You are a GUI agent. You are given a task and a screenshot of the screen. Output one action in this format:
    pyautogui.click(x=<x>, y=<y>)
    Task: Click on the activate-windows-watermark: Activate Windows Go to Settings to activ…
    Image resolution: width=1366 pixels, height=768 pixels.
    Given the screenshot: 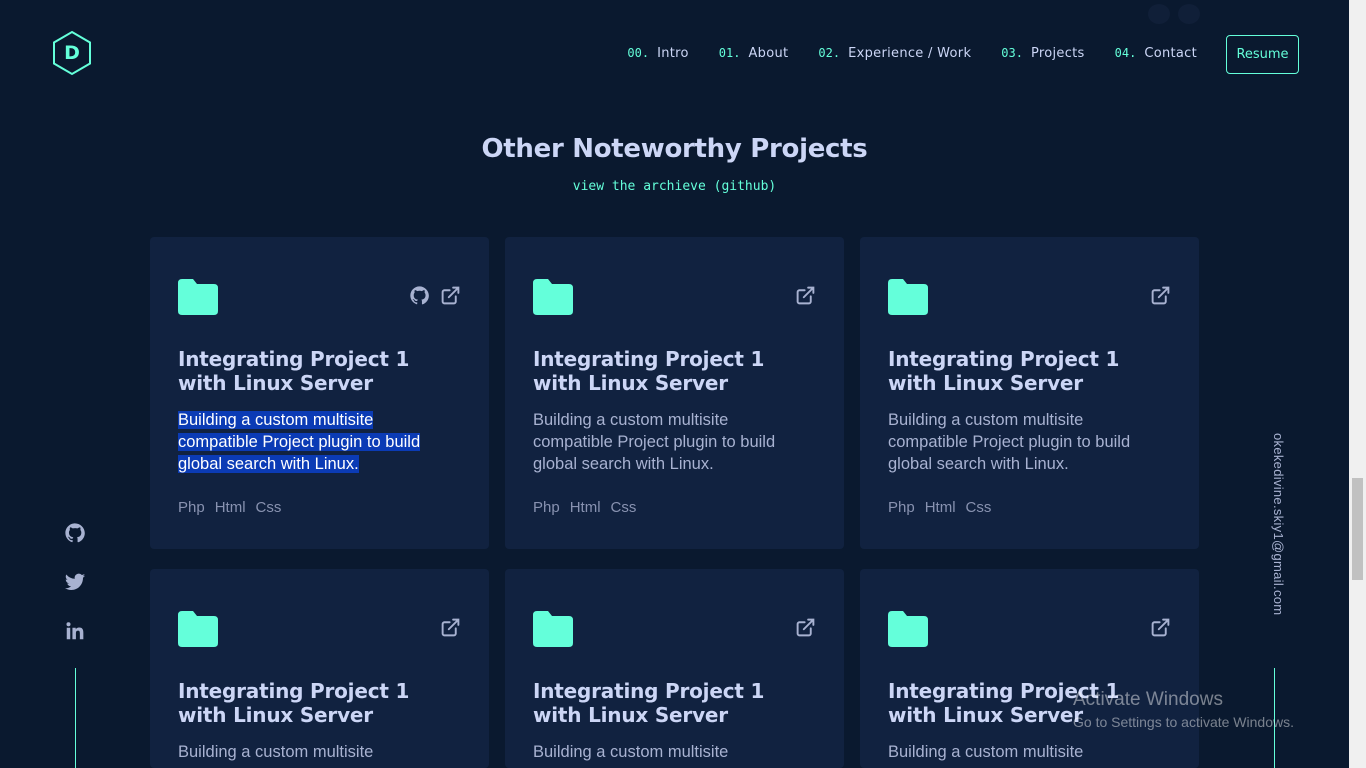 What is the action you would take?
    pyautogui.click(x=1183, y=709)
    